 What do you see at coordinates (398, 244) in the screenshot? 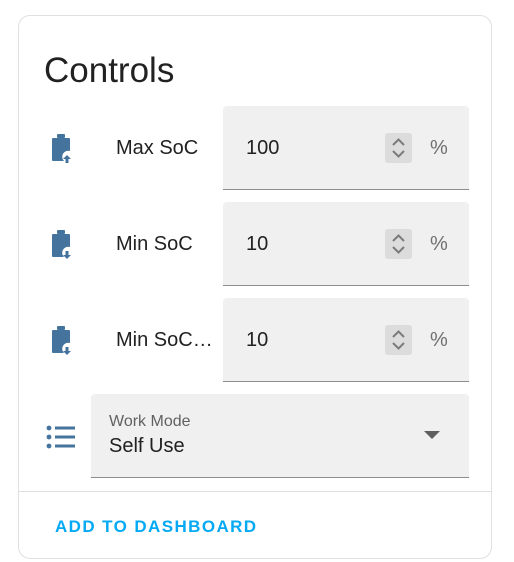
I see `min-soc-stepper` at bounding box center [398, 244].